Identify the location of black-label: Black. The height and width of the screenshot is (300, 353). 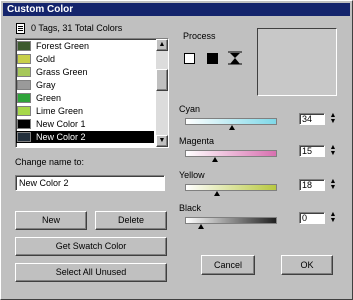
(190, 208).